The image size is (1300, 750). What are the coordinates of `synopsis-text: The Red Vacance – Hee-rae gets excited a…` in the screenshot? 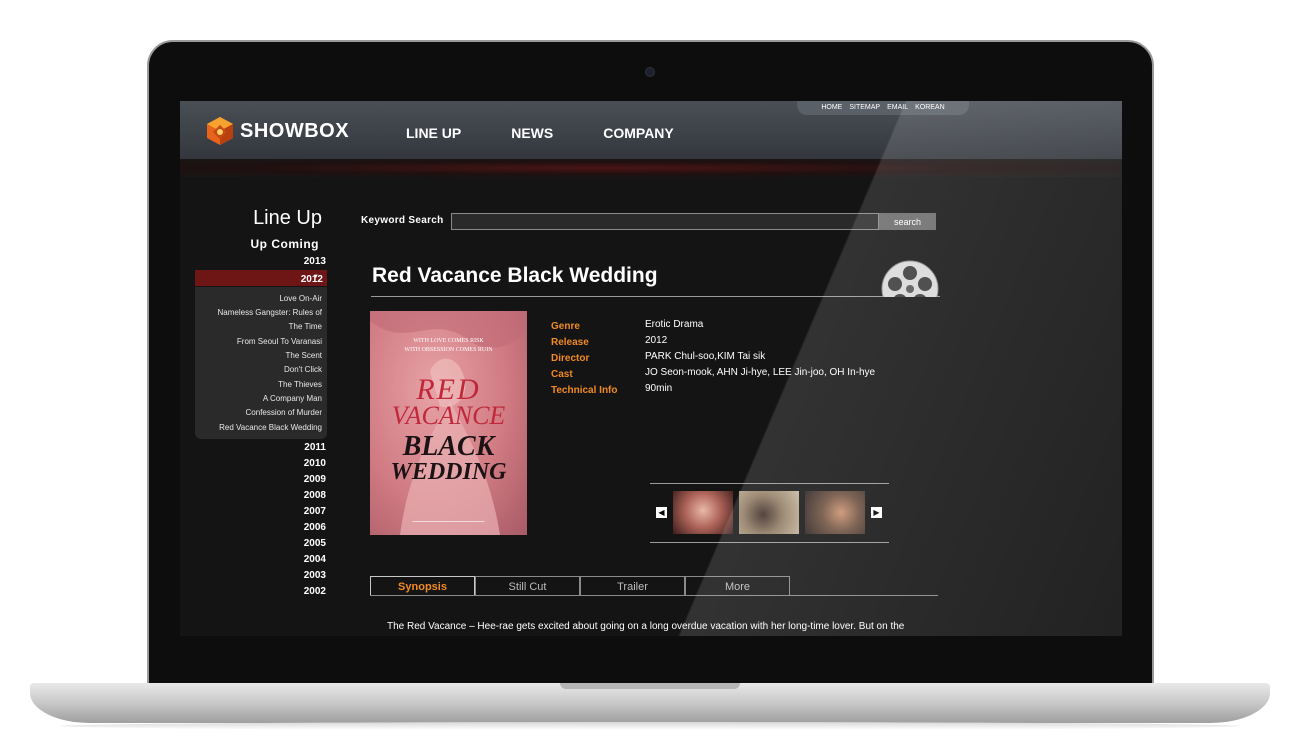 It's located at (646, 626).